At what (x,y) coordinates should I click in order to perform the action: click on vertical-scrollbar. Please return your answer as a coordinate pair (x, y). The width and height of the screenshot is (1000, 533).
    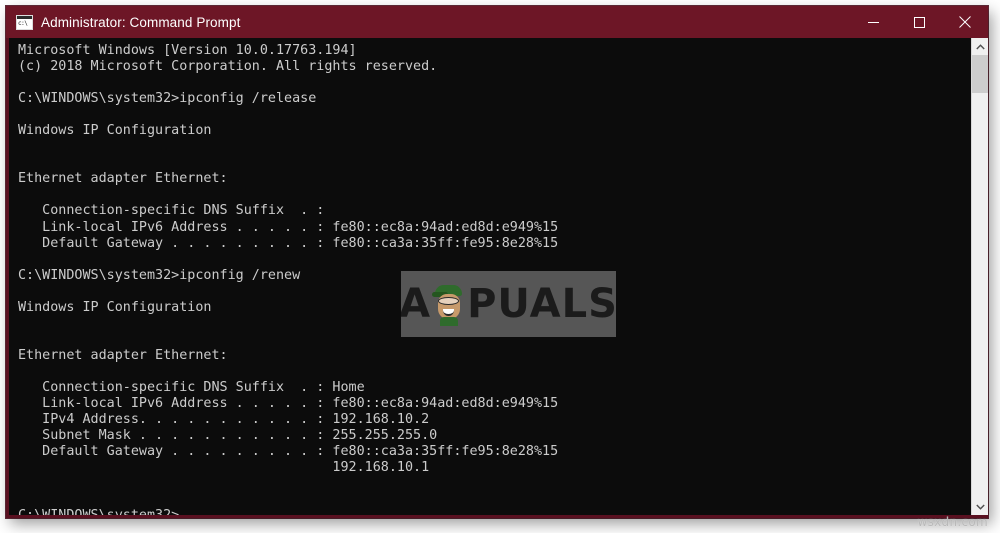
    Looking at the image, I should click on (979, 276).